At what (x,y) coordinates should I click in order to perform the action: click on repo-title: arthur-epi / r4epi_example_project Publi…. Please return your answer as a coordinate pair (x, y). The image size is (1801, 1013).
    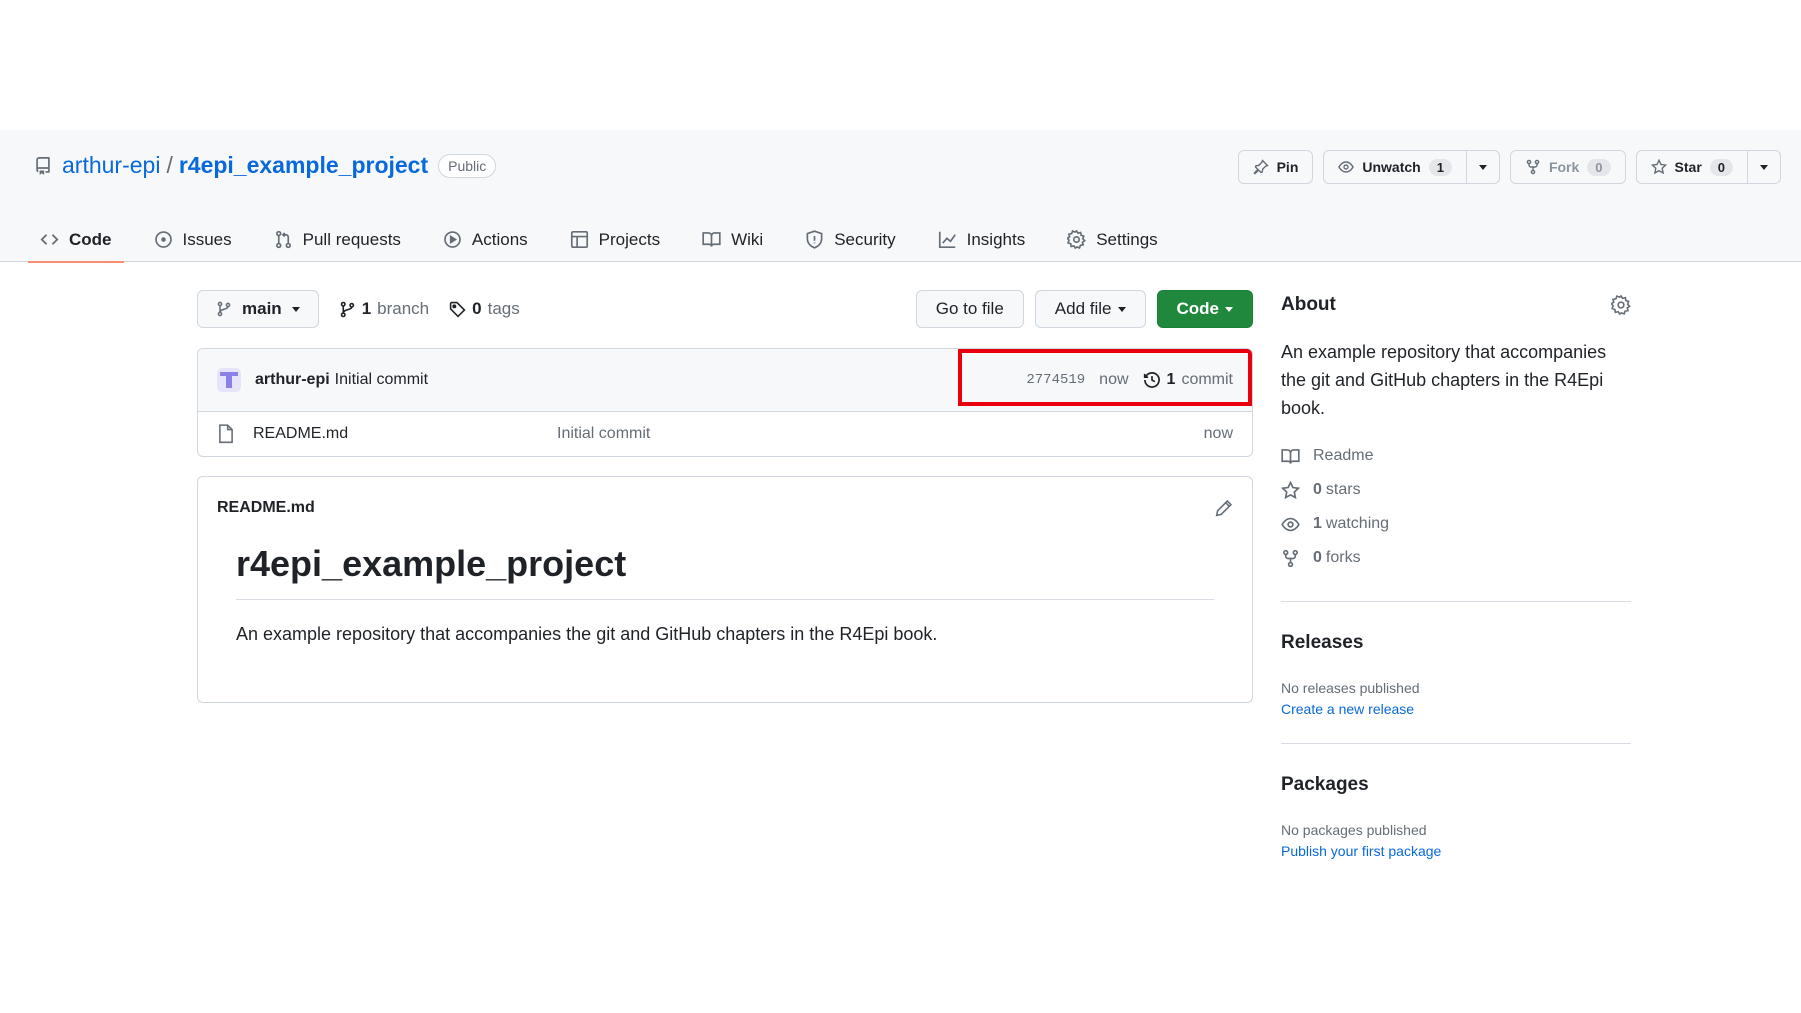
    Looking at the image, I should click on (265, 165).